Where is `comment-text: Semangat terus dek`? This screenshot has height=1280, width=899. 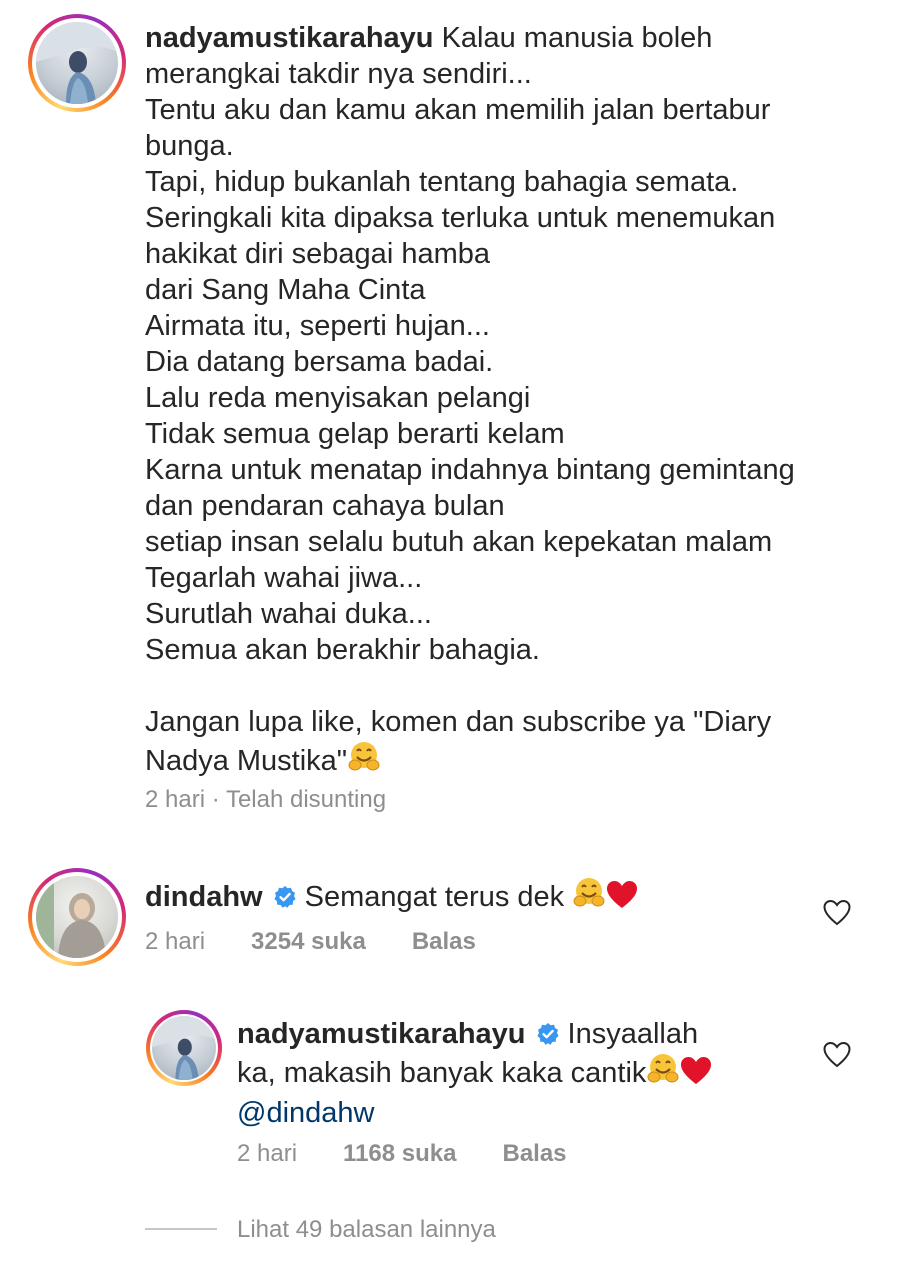 comment-text: Semangat terus dek is located at coordinates (438, 897).